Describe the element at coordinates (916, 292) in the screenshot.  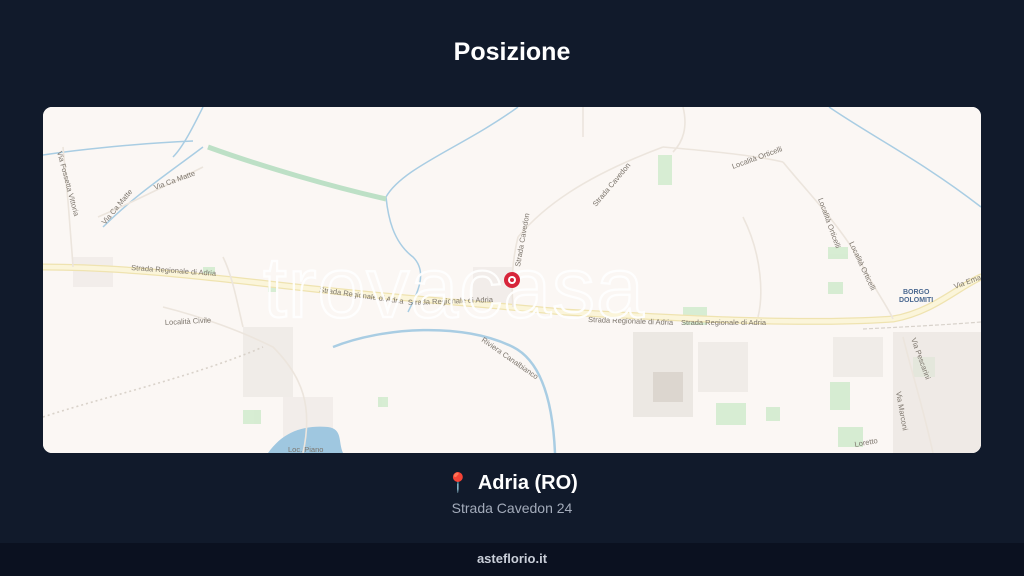
I see `label-borgo: BORGO` at that location.